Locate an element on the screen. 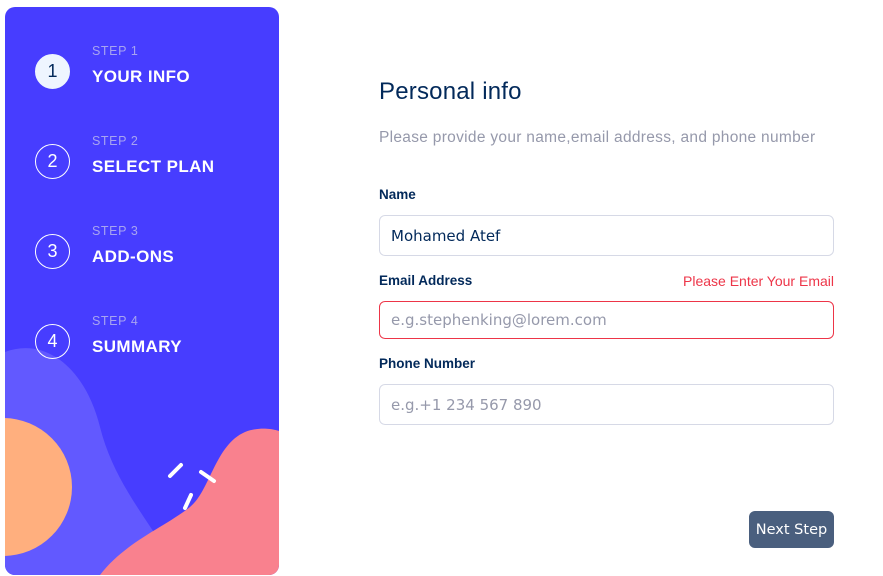 The image size is (883, 576). next-step-button: Next Step is located at coordinates (791, 529).